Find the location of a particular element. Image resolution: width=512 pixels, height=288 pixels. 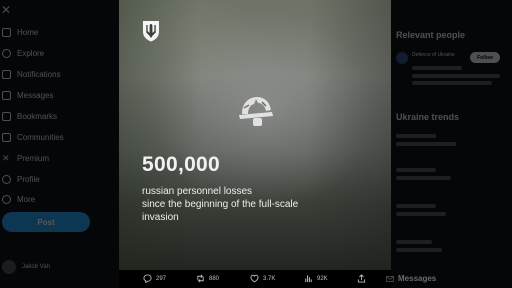

losses-number: 500,000 is located at coordinates (181, 164).